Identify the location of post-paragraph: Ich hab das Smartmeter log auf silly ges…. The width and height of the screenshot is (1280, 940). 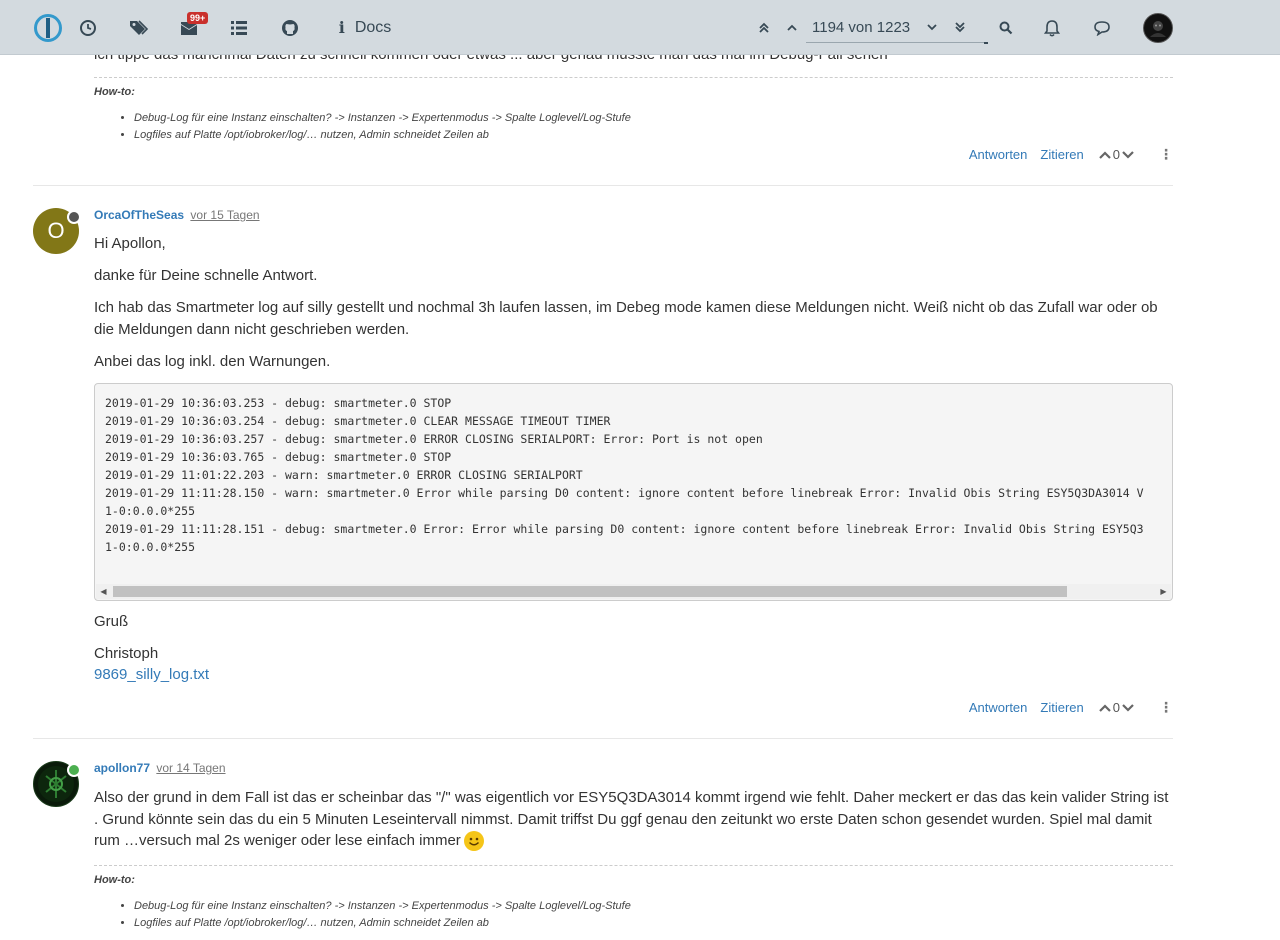
(626, 318).